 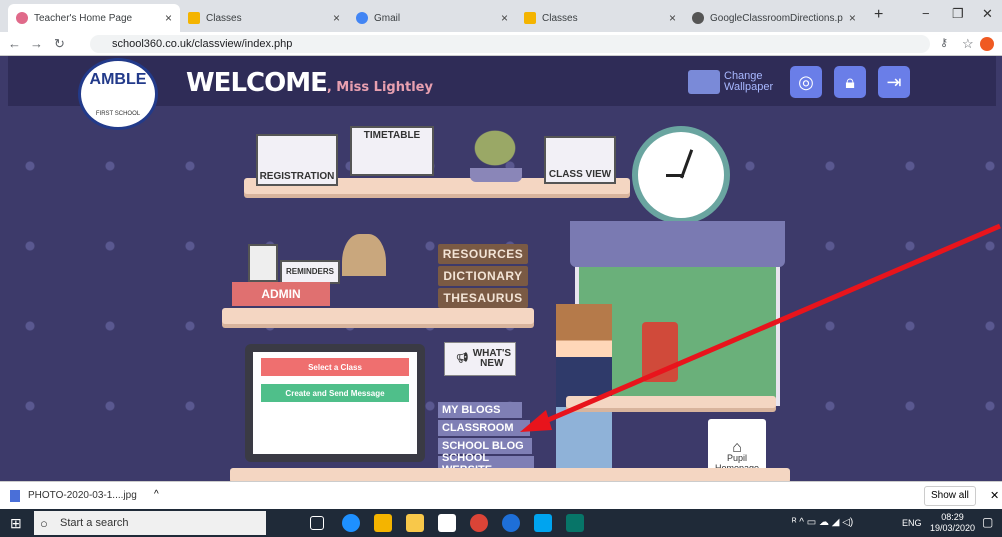 I want to click on show-all-button: Show all, so click(x=950, y=496).